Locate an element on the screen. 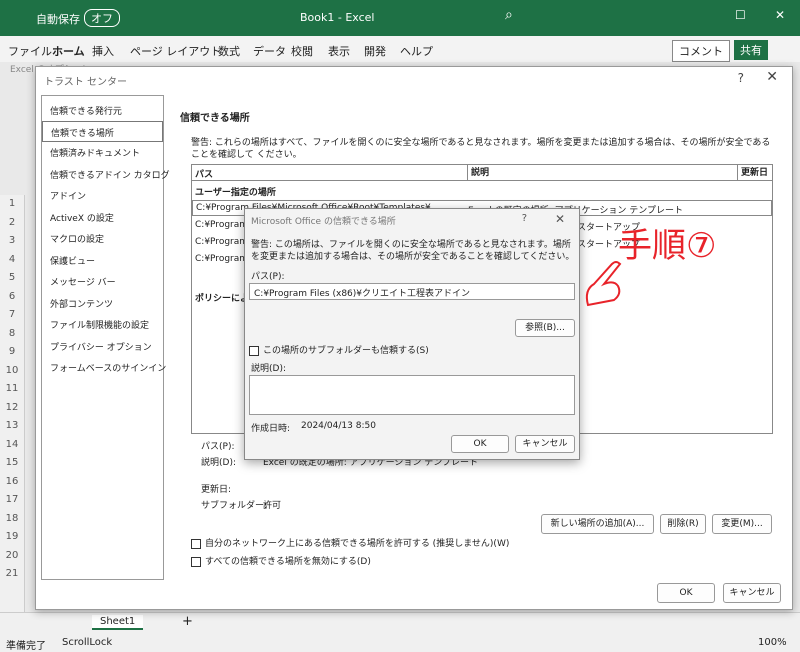  row-number: 17 is located at coordinates (12, 500).